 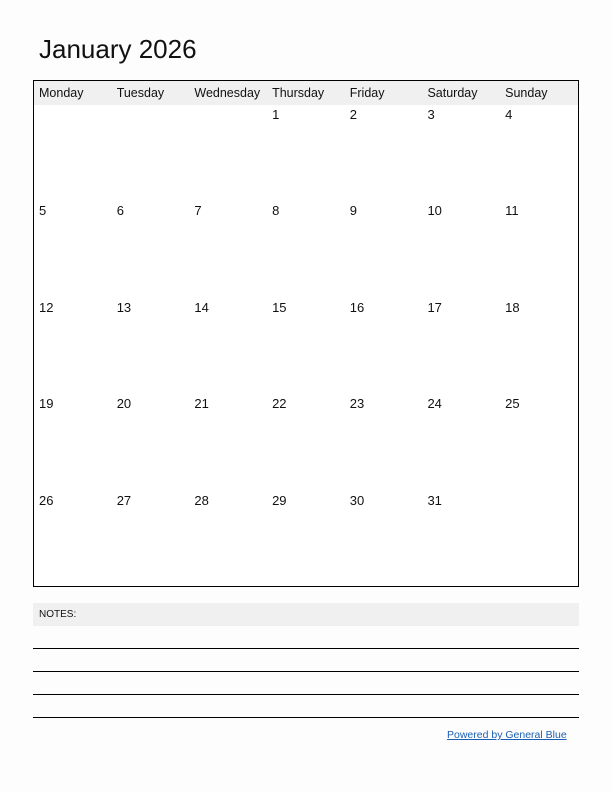 What do you see at coordinates (279, 500) in the screenshot?
I see `day-cell-29: 29` at bounding box center [279, 500].